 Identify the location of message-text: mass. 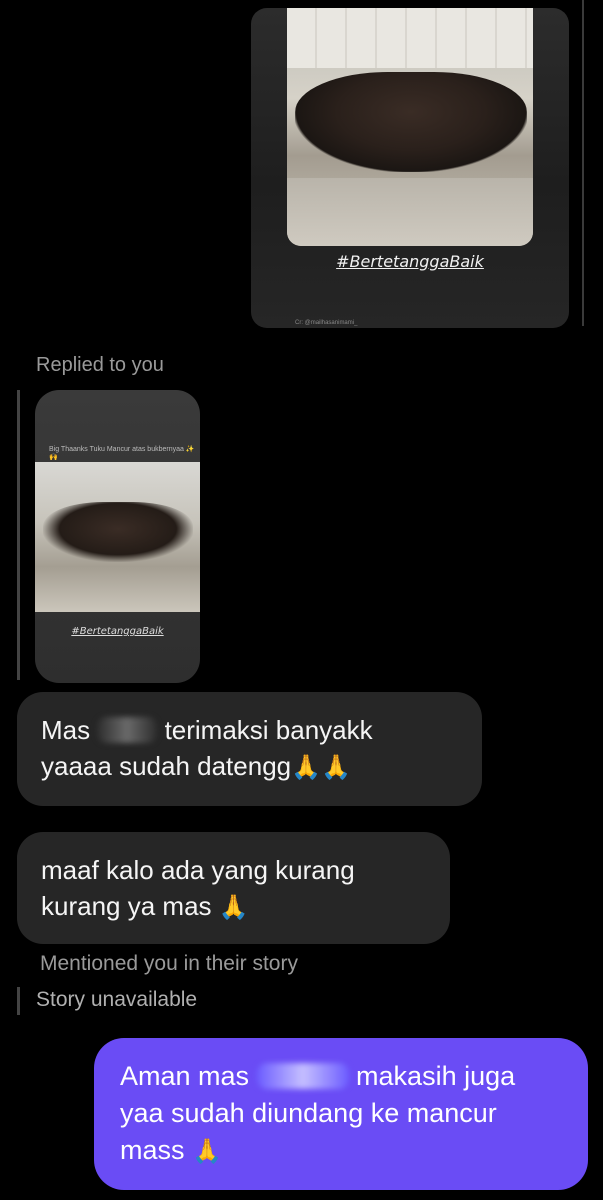
(152, 1150).